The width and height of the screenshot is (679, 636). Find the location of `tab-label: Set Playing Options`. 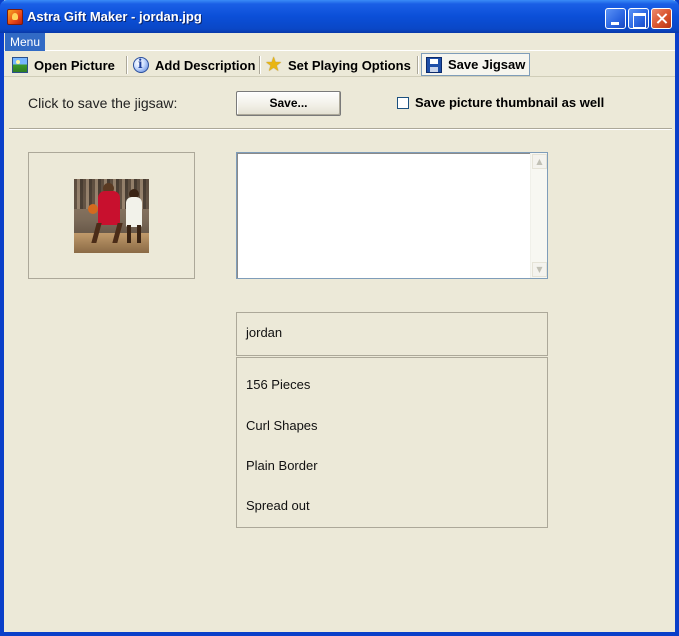

tab-label: Set Playing Options is located at coordinates (349, 65).